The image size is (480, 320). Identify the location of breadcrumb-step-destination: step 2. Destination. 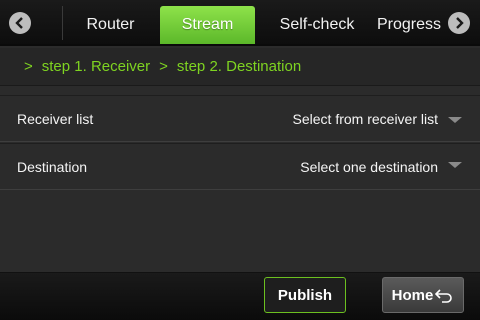
(239, 66).